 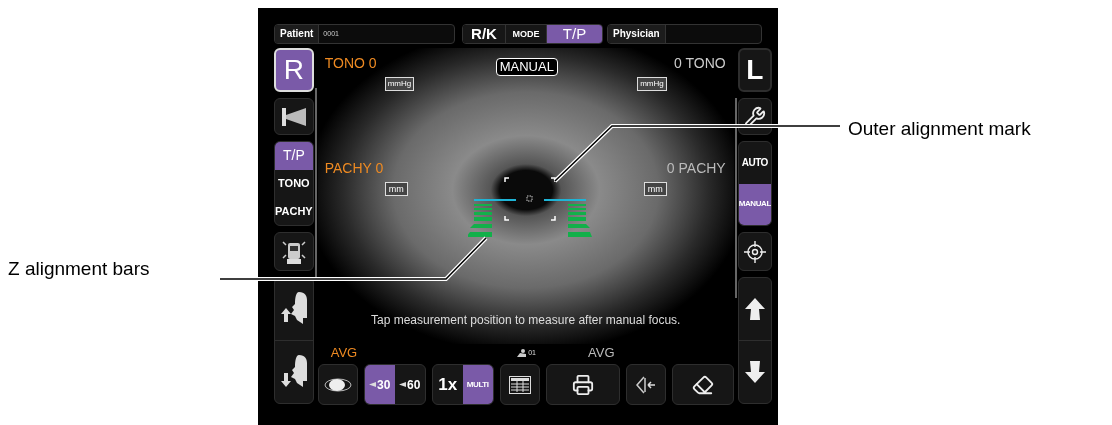 What do you see at coordinates (409, 384) in the screenshot?
I see `angle-option: 60` at bounding box center [409, 384].